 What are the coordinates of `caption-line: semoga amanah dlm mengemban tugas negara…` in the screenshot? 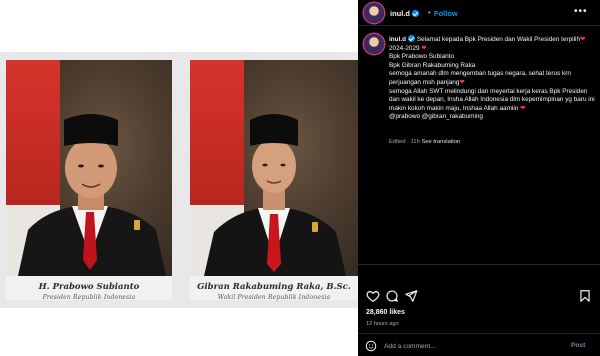 It's located at (480, 78).